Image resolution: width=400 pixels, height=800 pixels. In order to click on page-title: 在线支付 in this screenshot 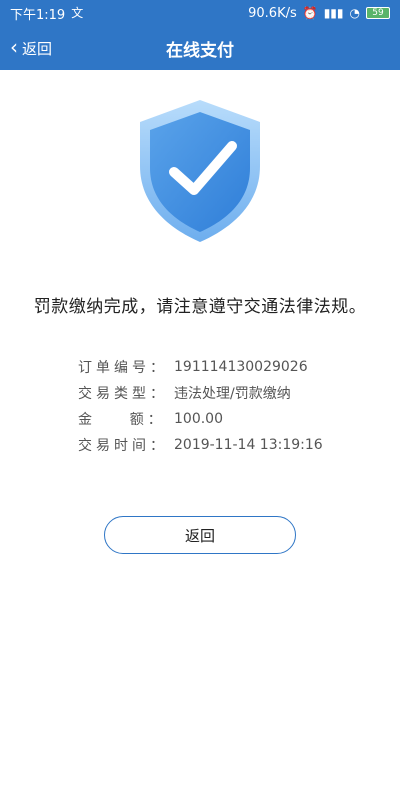, I will do `click(200, 50)`.